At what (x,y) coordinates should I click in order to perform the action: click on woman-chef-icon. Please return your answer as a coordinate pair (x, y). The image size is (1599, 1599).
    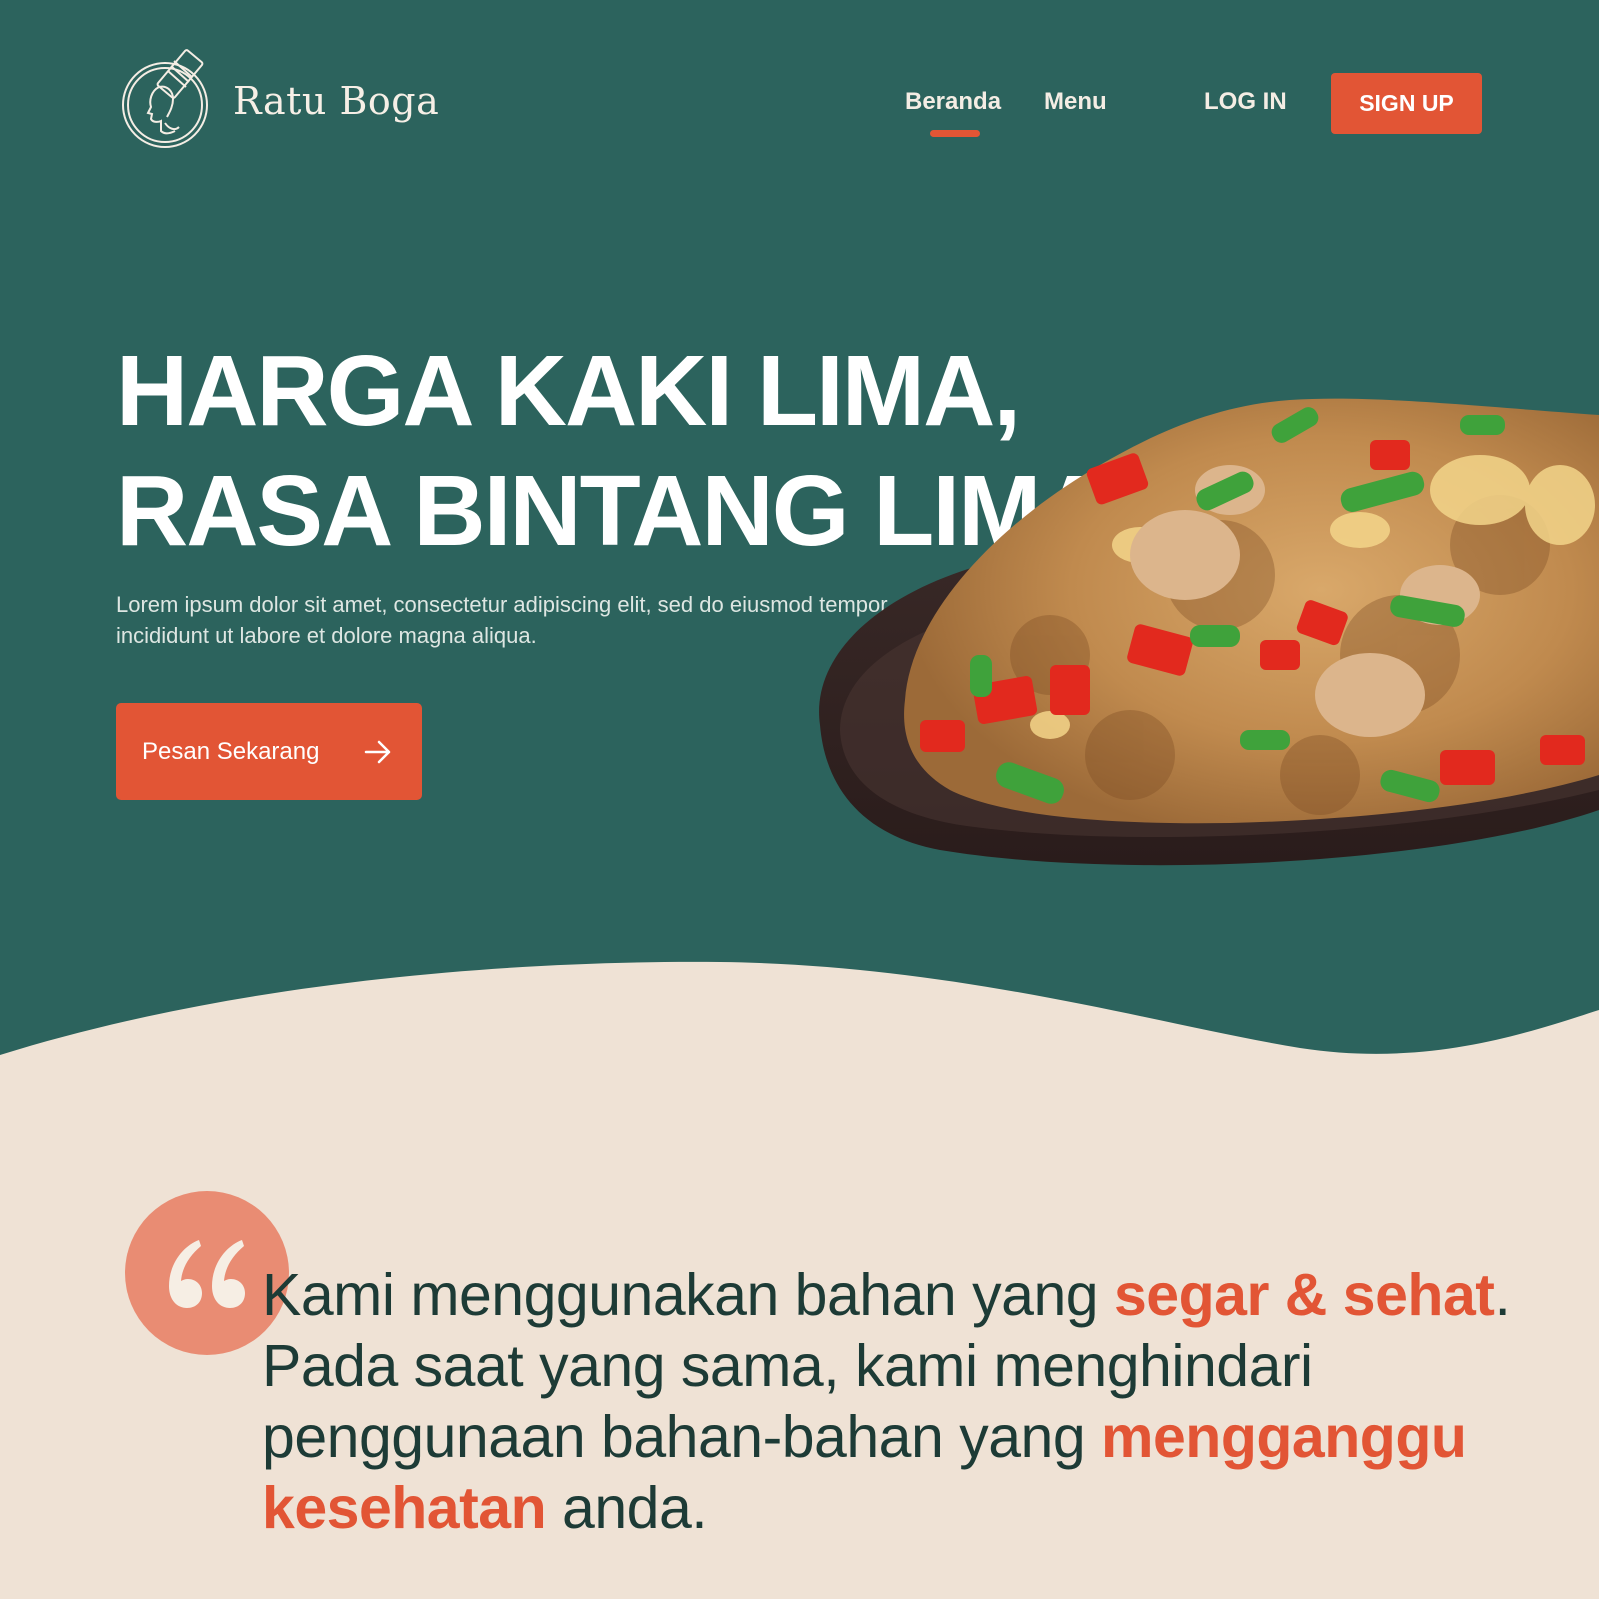
    Looking at the image, I should click on (165, 98).